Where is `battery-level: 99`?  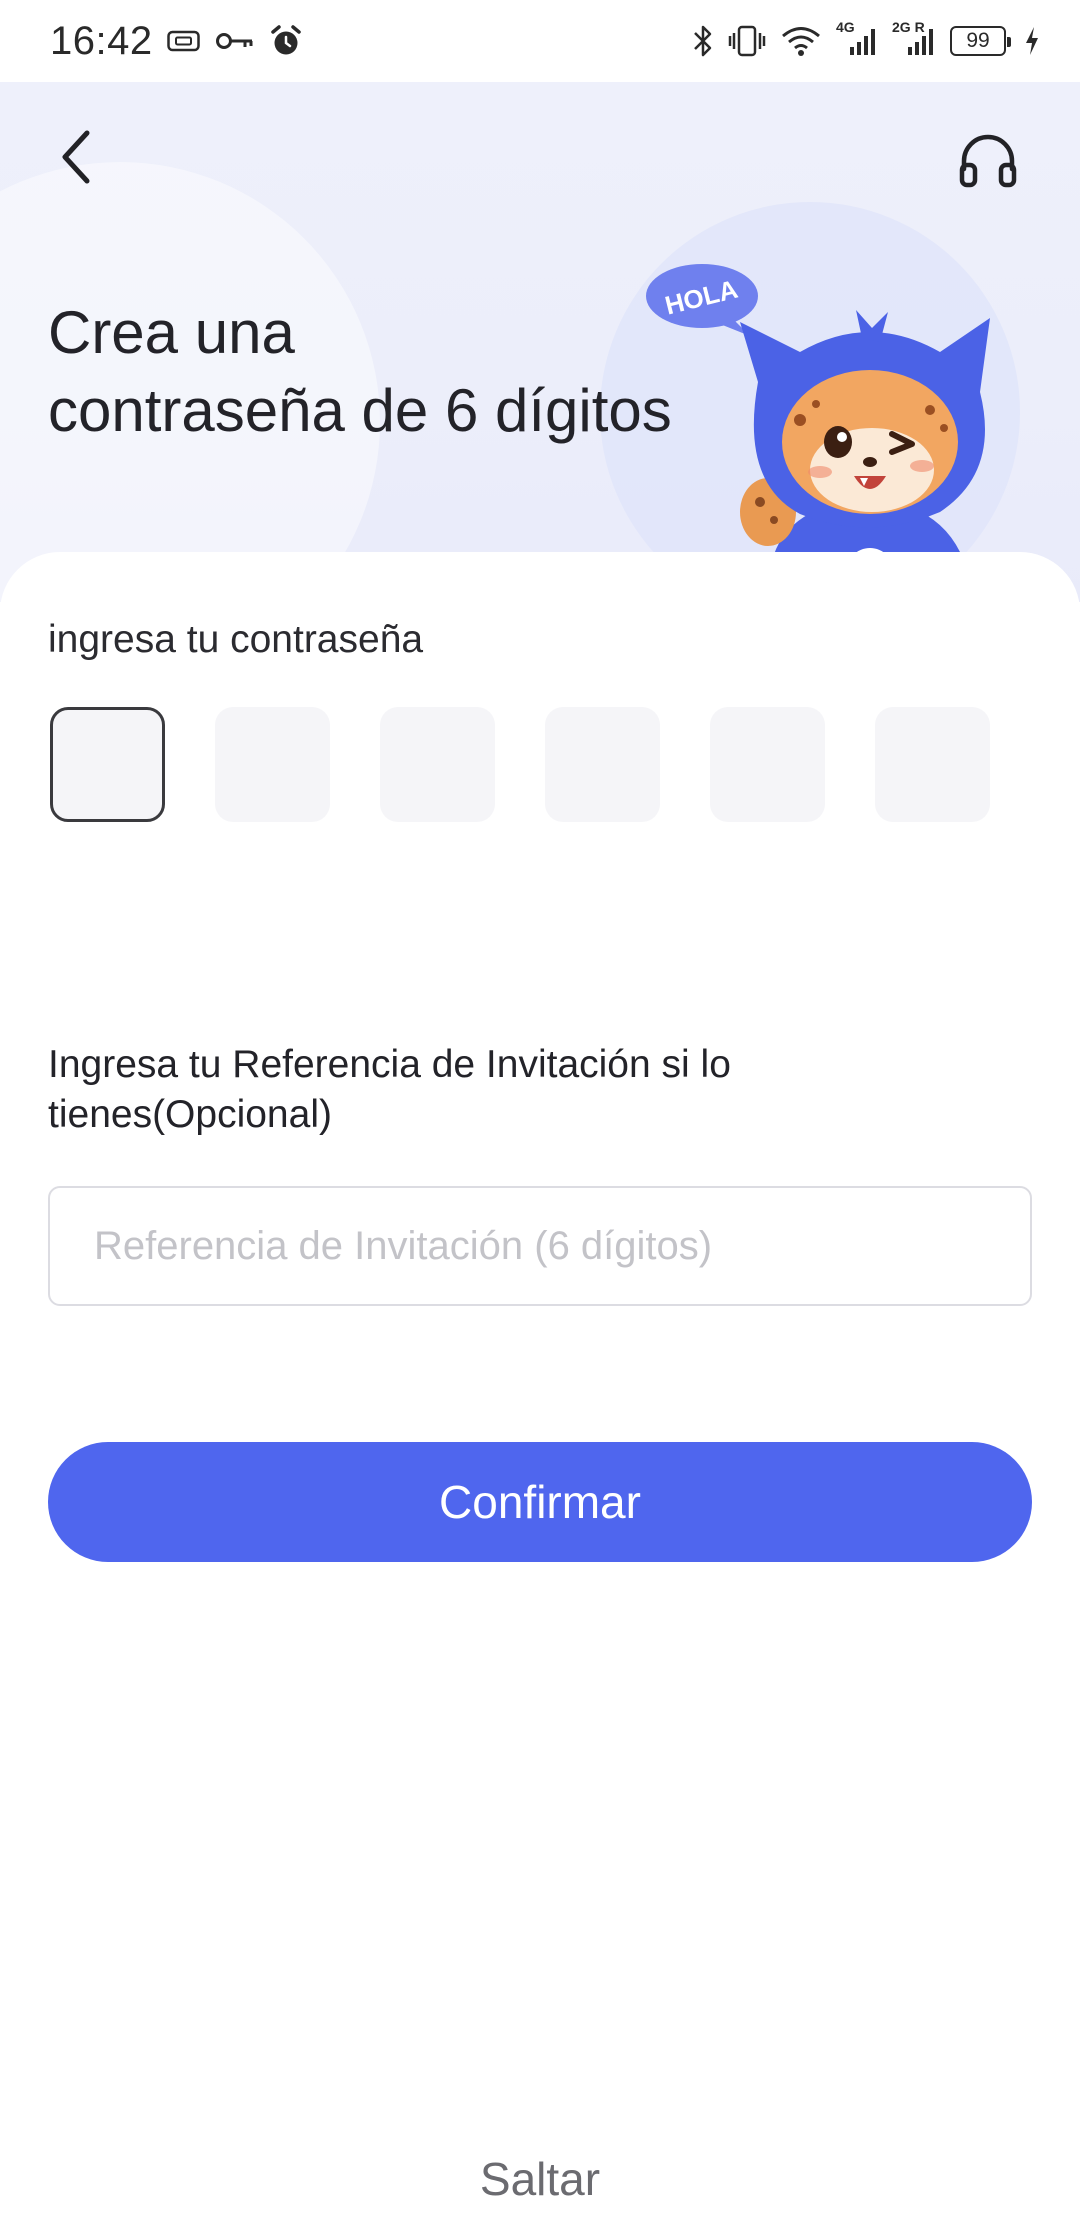 battery-level: 99 is located at coordinates (978, 40).